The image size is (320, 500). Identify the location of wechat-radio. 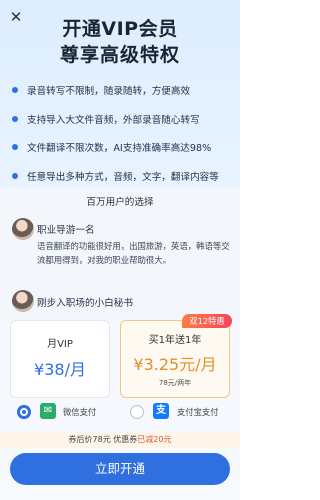
(24, 412).